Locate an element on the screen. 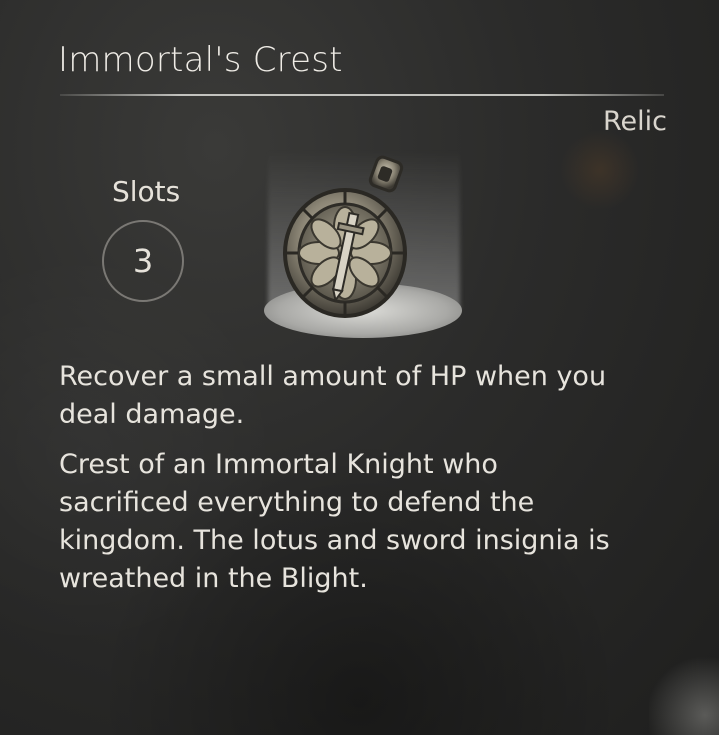 The image size is (719, 735). decorative-corner-leaf is located at coordinates (684, 685).